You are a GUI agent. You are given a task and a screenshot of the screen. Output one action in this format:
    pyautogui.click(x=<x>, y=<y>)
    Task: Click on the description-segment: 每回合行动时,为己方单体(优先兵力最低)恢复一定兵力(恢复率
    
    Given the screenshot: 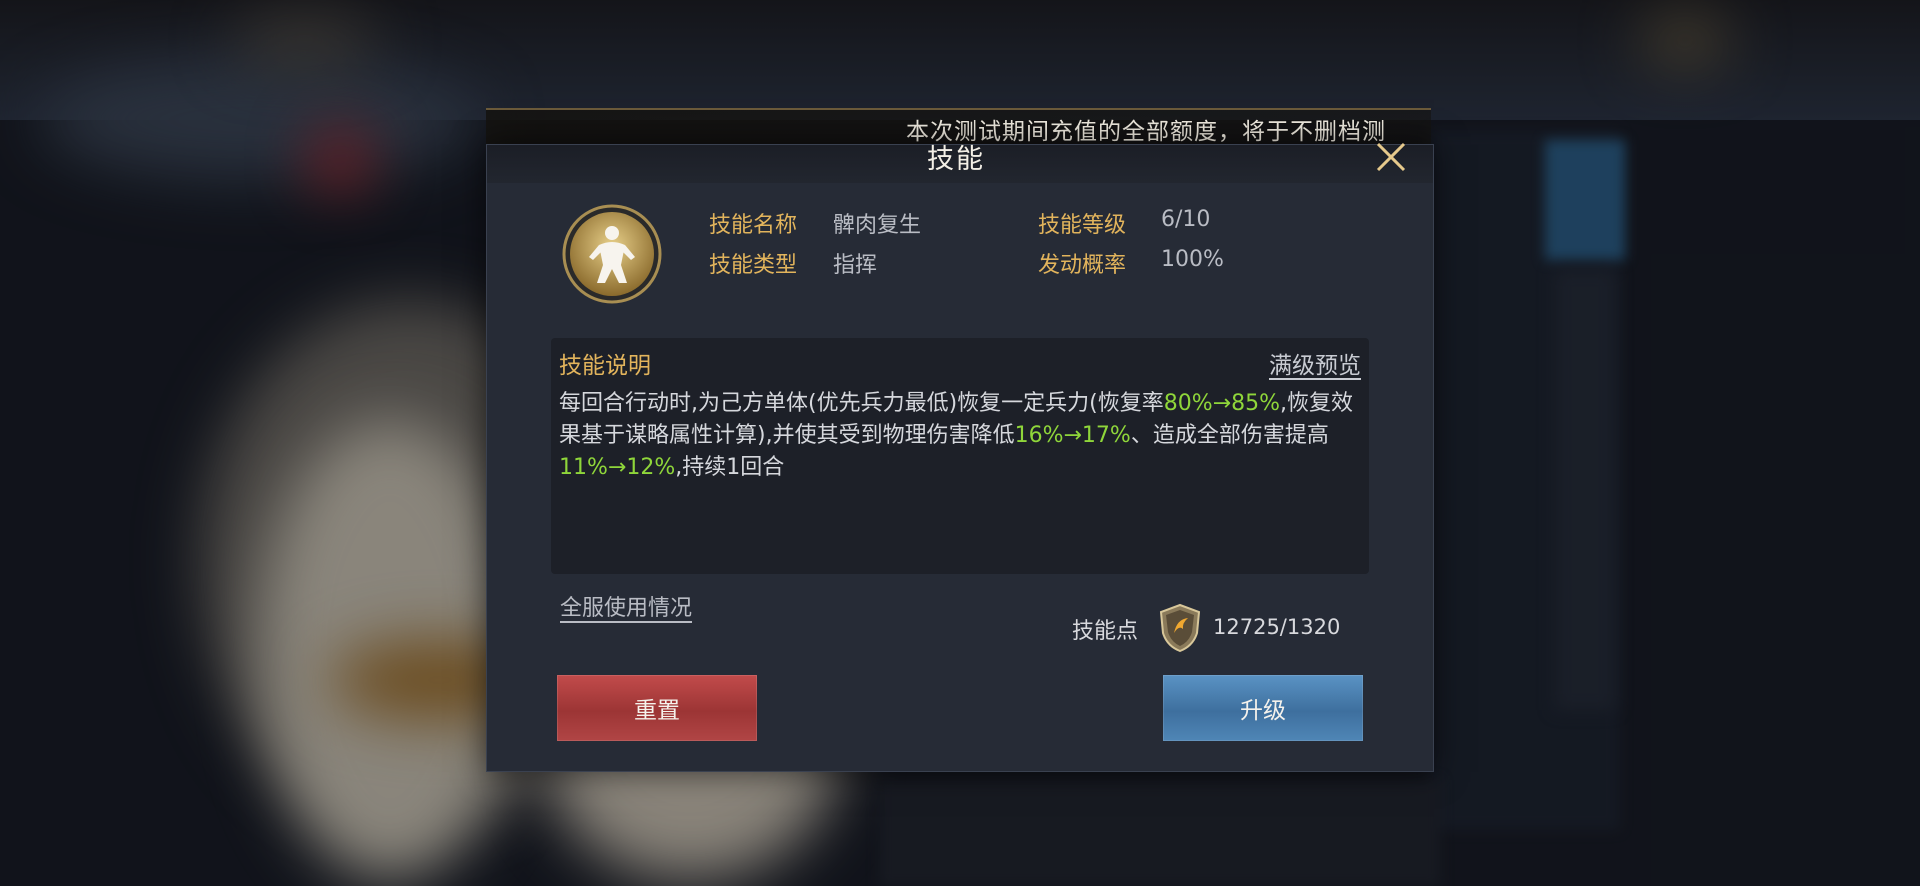 What is the action you would take?
    pyautogui.click(x=861, y=403)
    